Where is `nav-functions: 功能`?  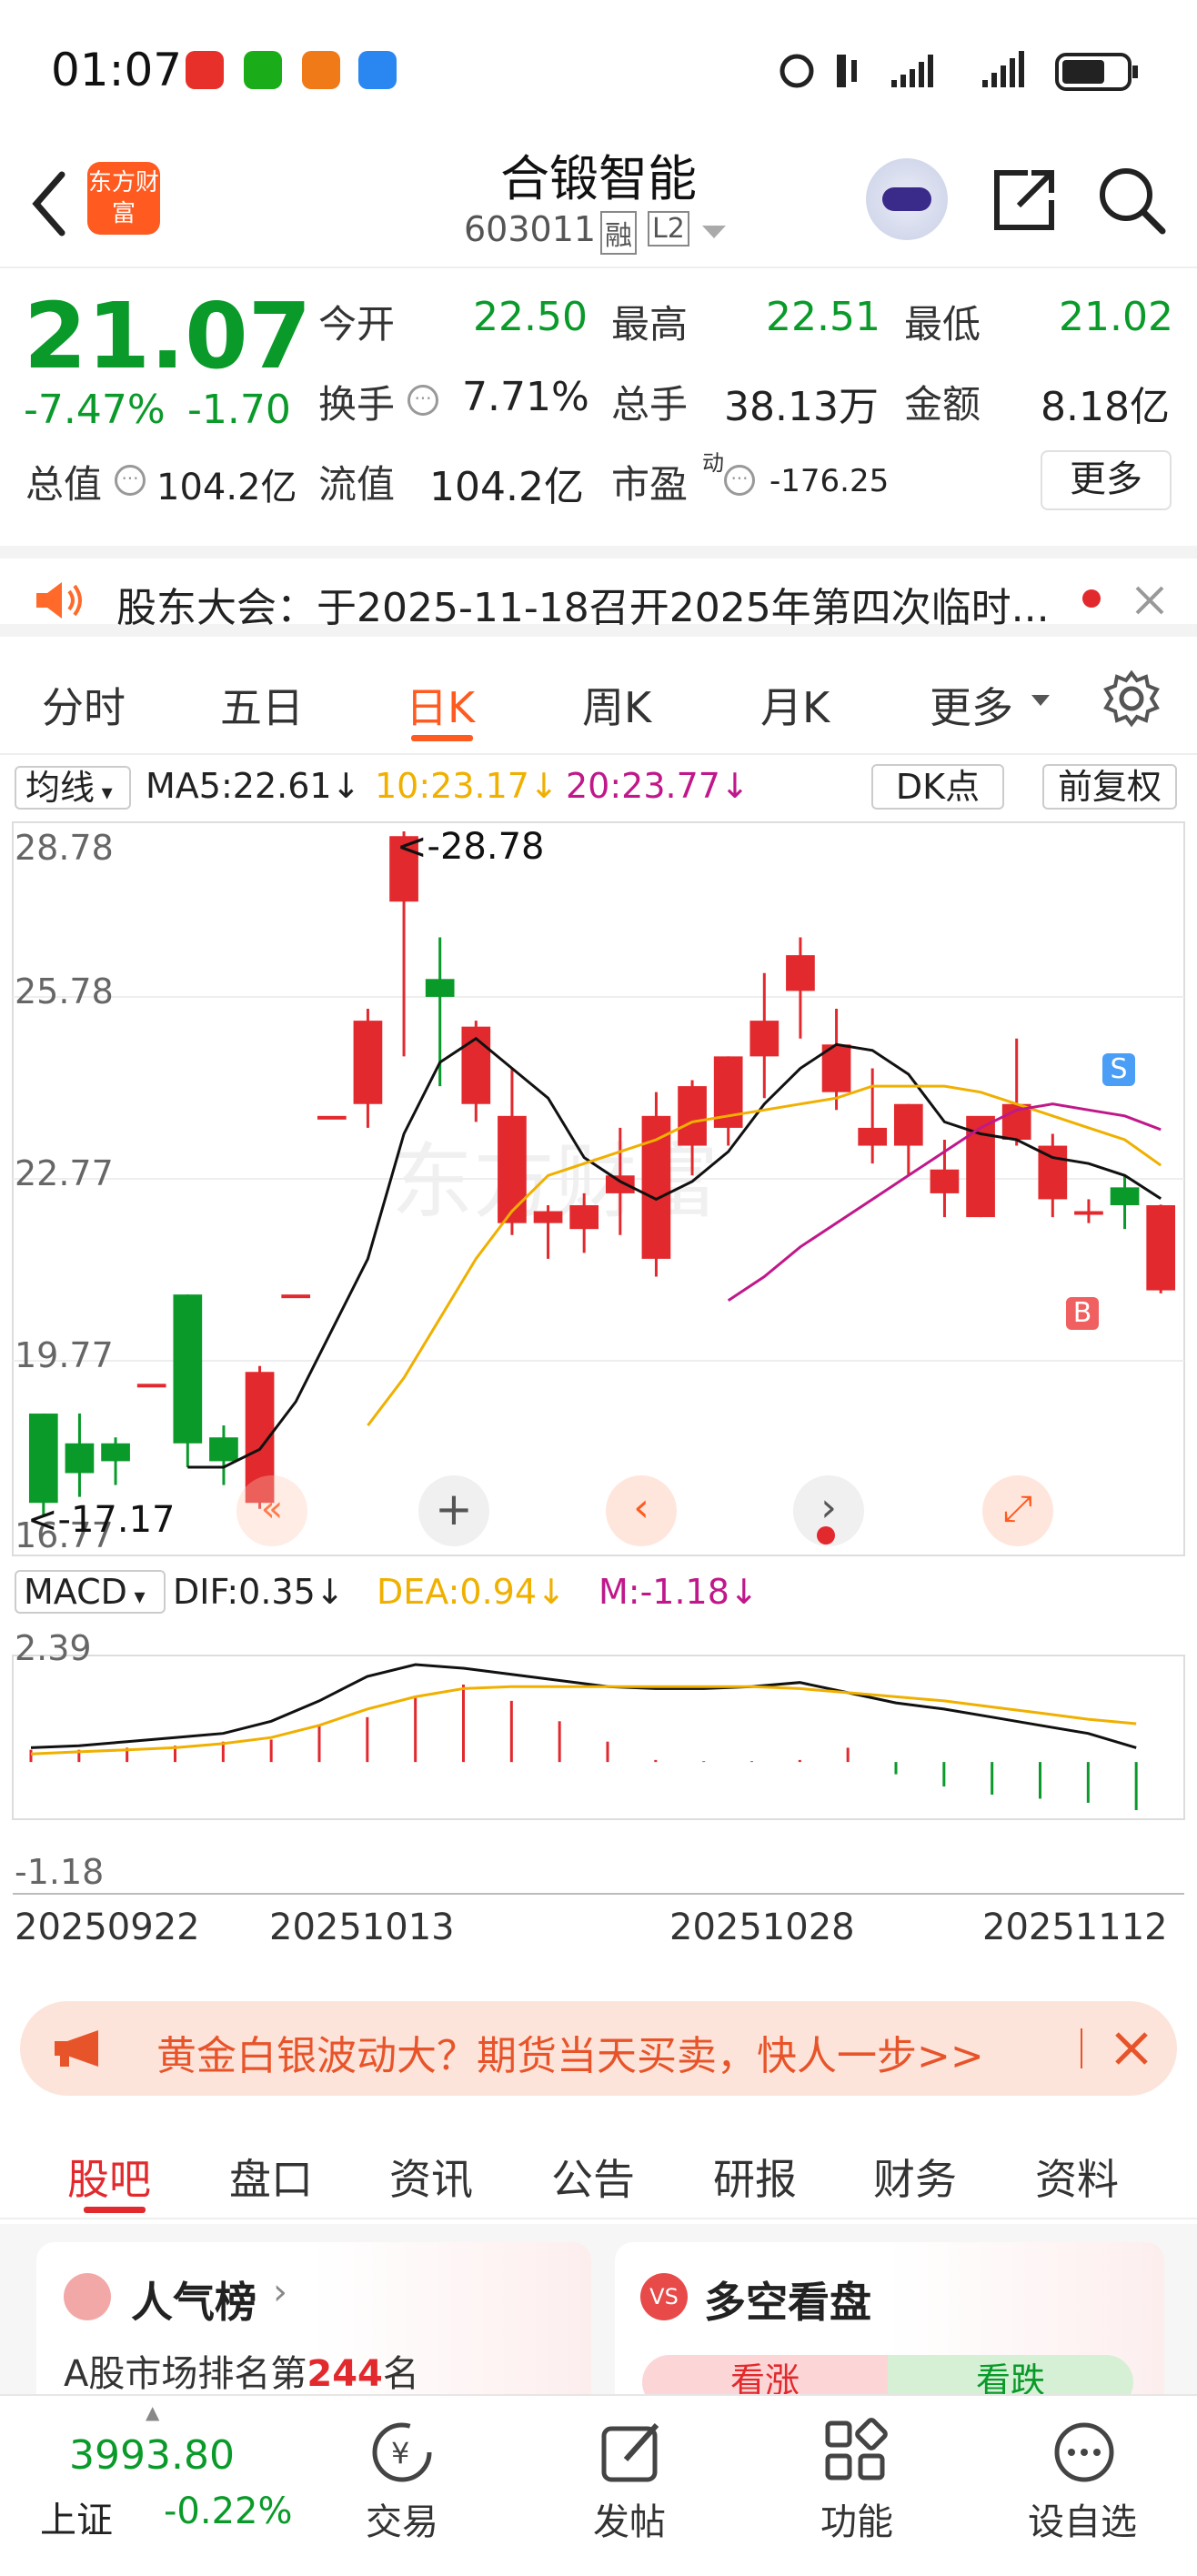
nav-functions: 功能 is located at coordinates (856, 2518).